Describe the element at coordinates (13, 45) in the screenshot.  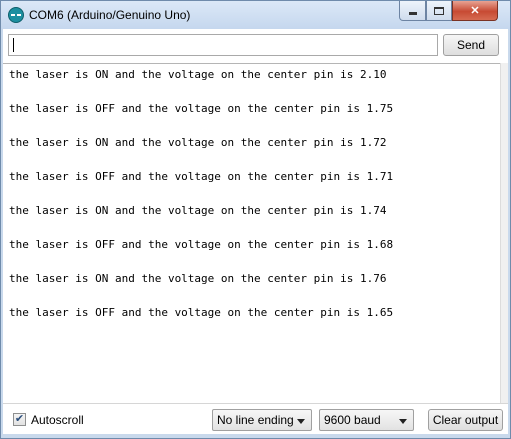
I see `text-caret` at that location.